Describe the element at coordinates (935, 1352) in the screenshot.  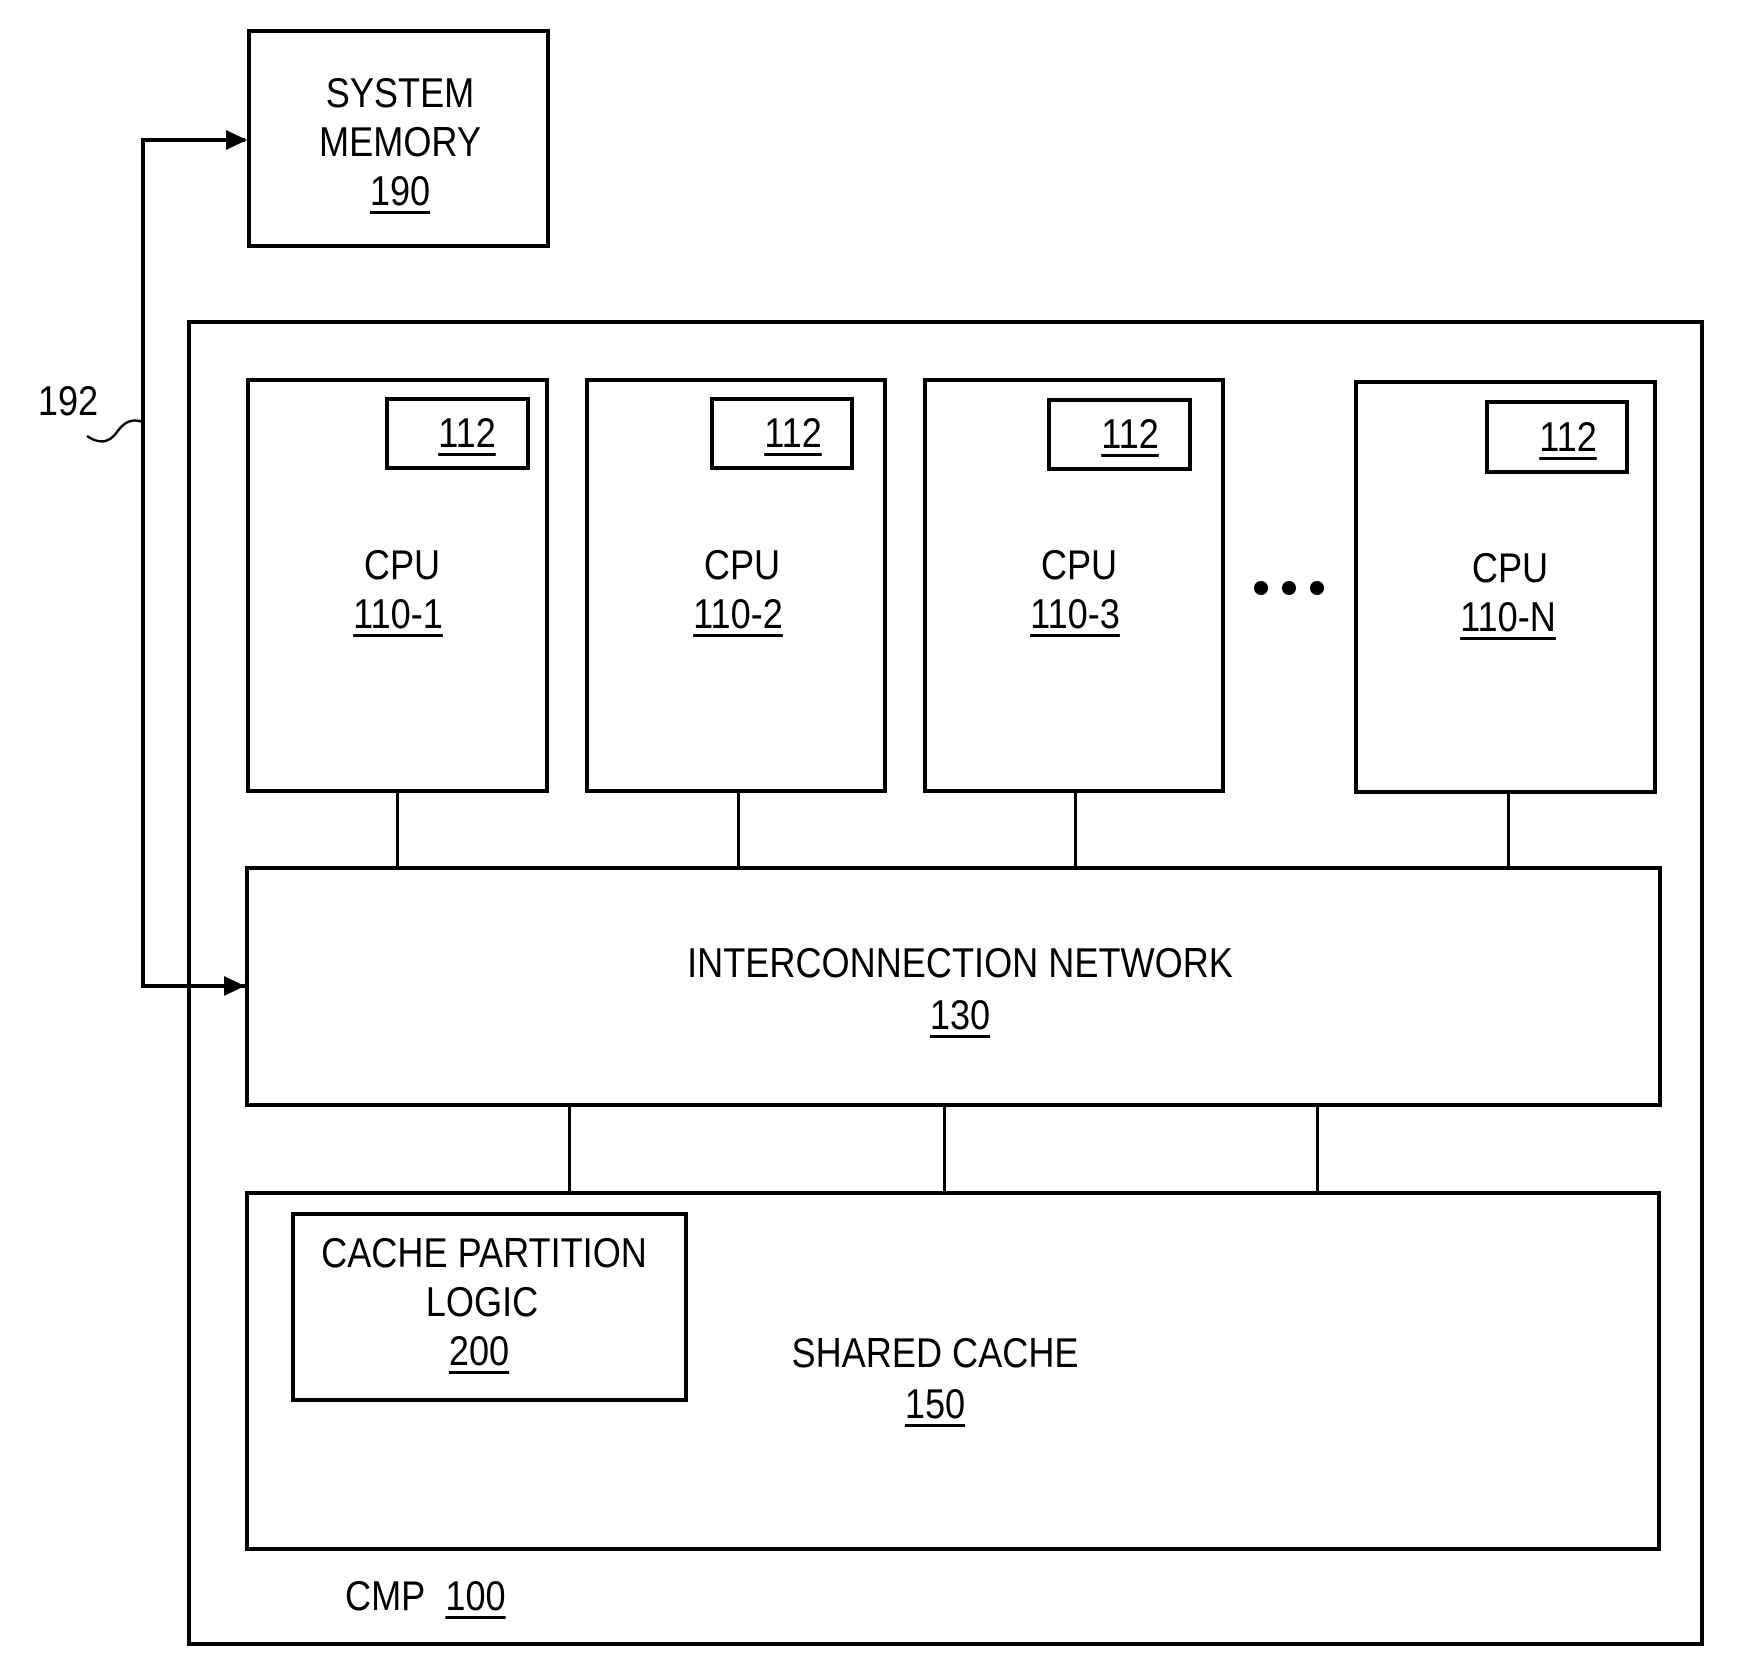
I see `shared-cache-title: SHARED CACHE` at that location.